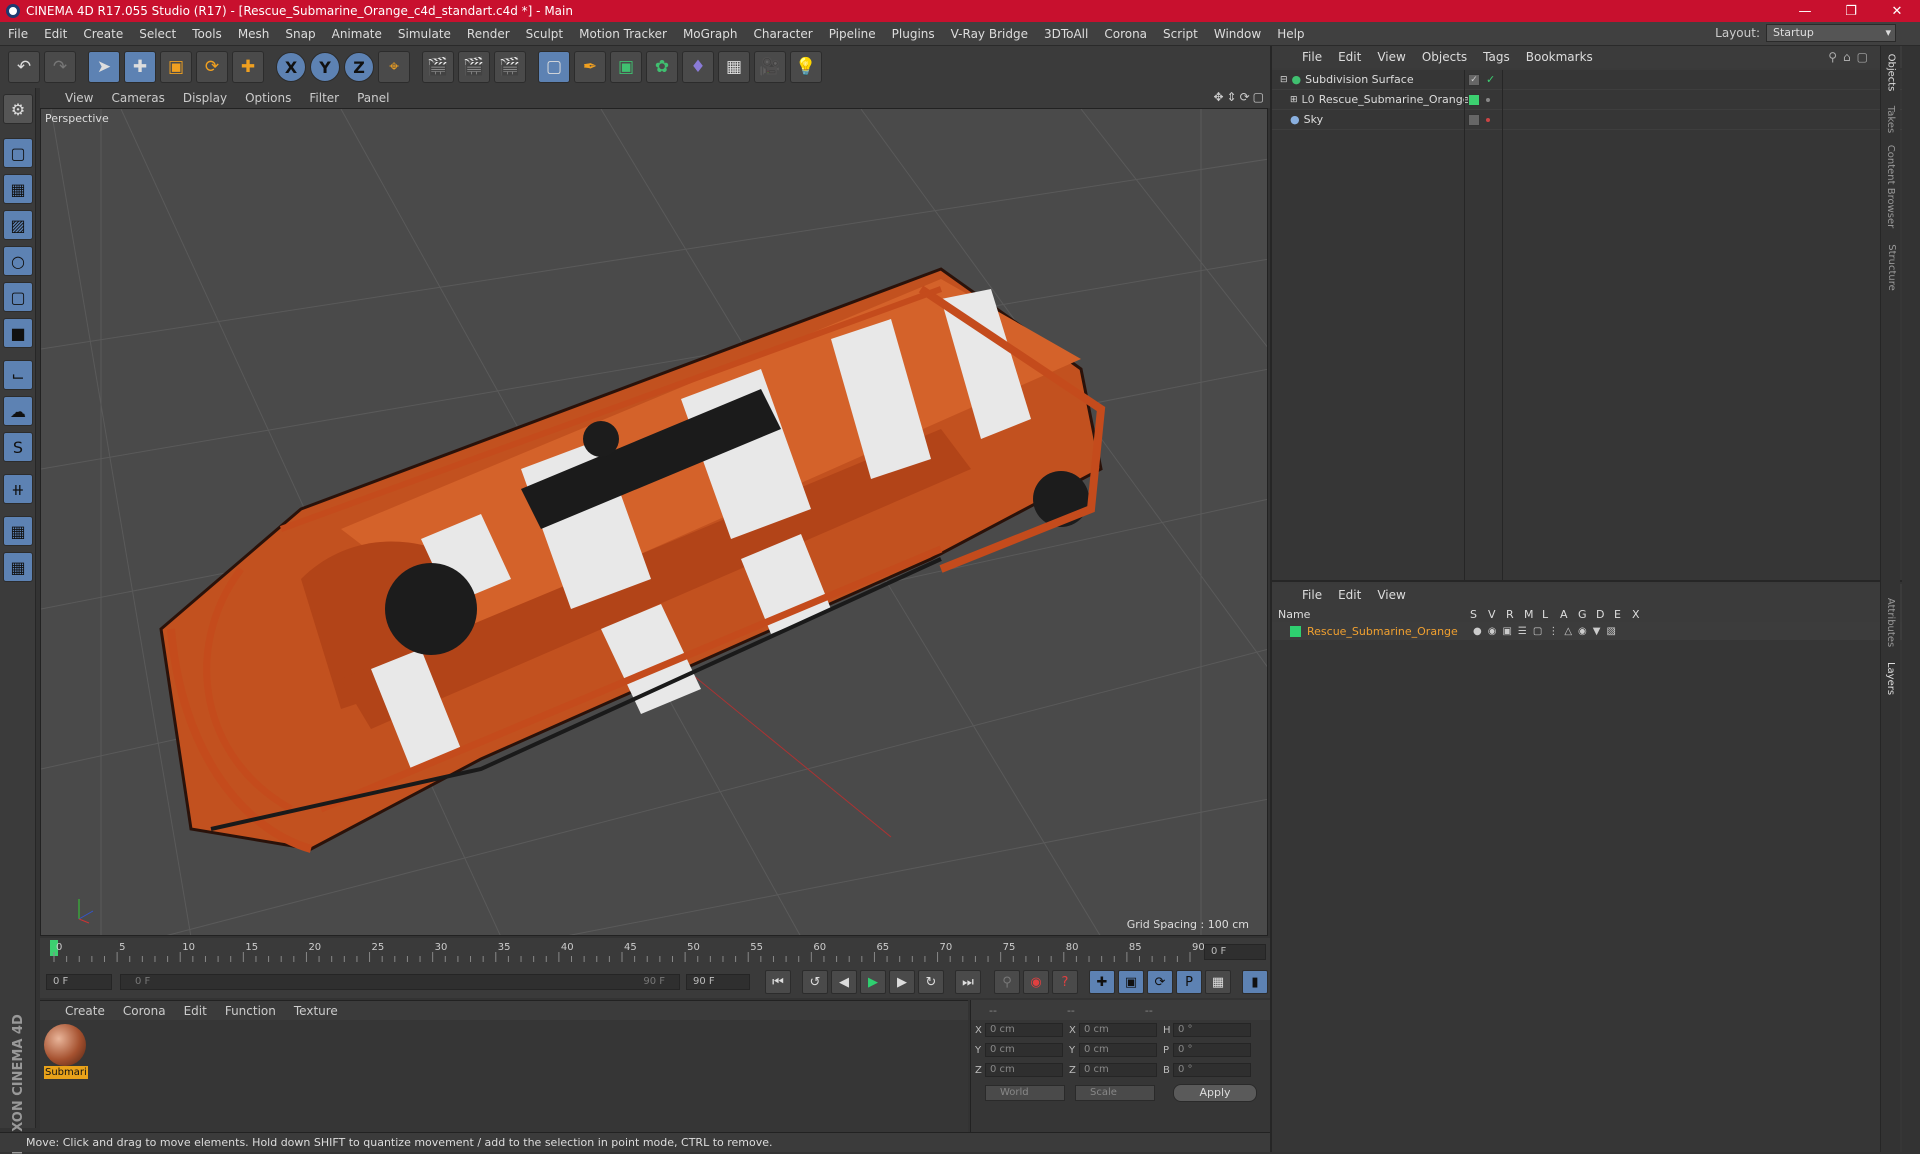 This screenshot has width=1920, height=1154. I want to click on rotation-b-field: 0 °, so click(1212, 1070).